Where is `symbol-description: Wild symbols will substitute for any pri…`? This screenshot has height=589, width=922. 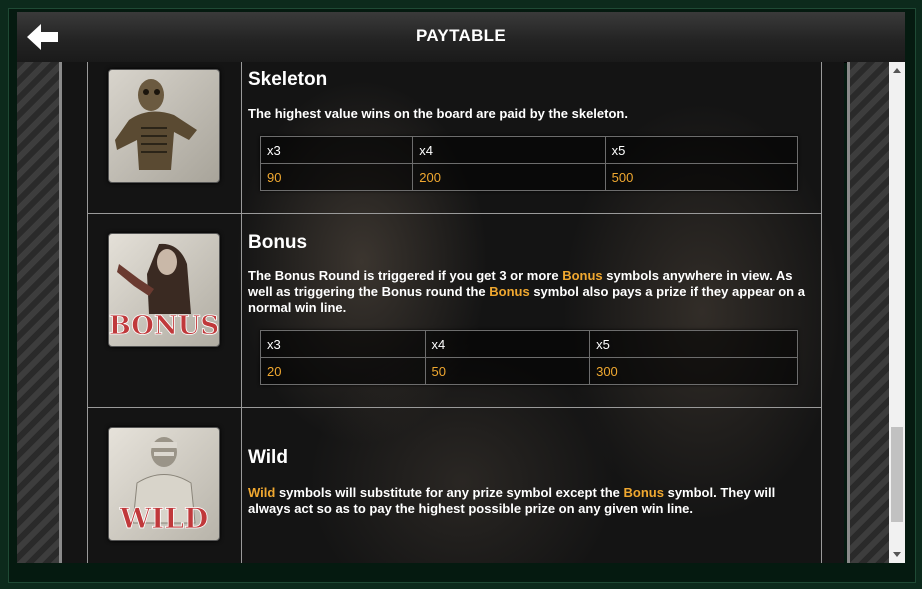 symbol-description: Wild symbols will substitute for any pri… is located at coordinates (532, 501).